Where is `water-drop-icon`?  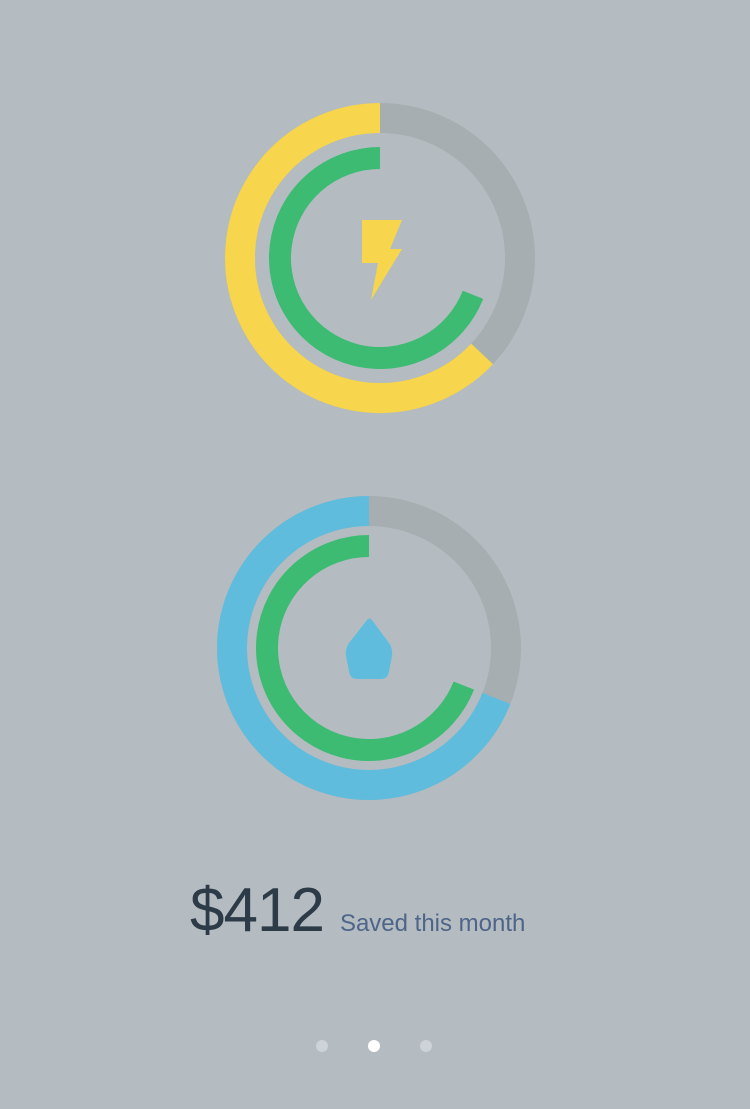 water-drop-icon is located at coordinates (369, 648).